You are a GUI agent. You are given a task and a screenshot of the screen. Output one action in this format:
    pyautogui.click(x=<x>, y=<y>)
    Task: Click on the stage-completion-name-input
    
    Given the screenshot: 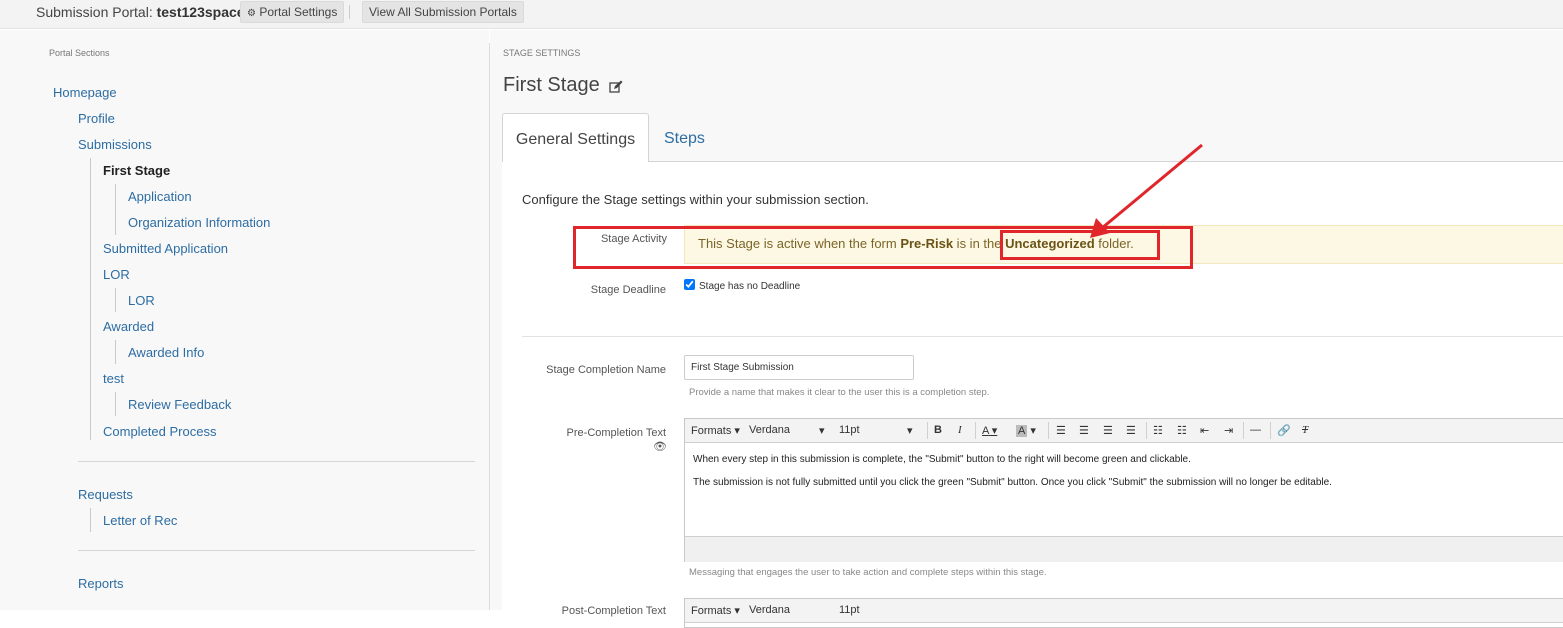 What is the action you would take?
    pyautogui.click(x=799, y=367)
    